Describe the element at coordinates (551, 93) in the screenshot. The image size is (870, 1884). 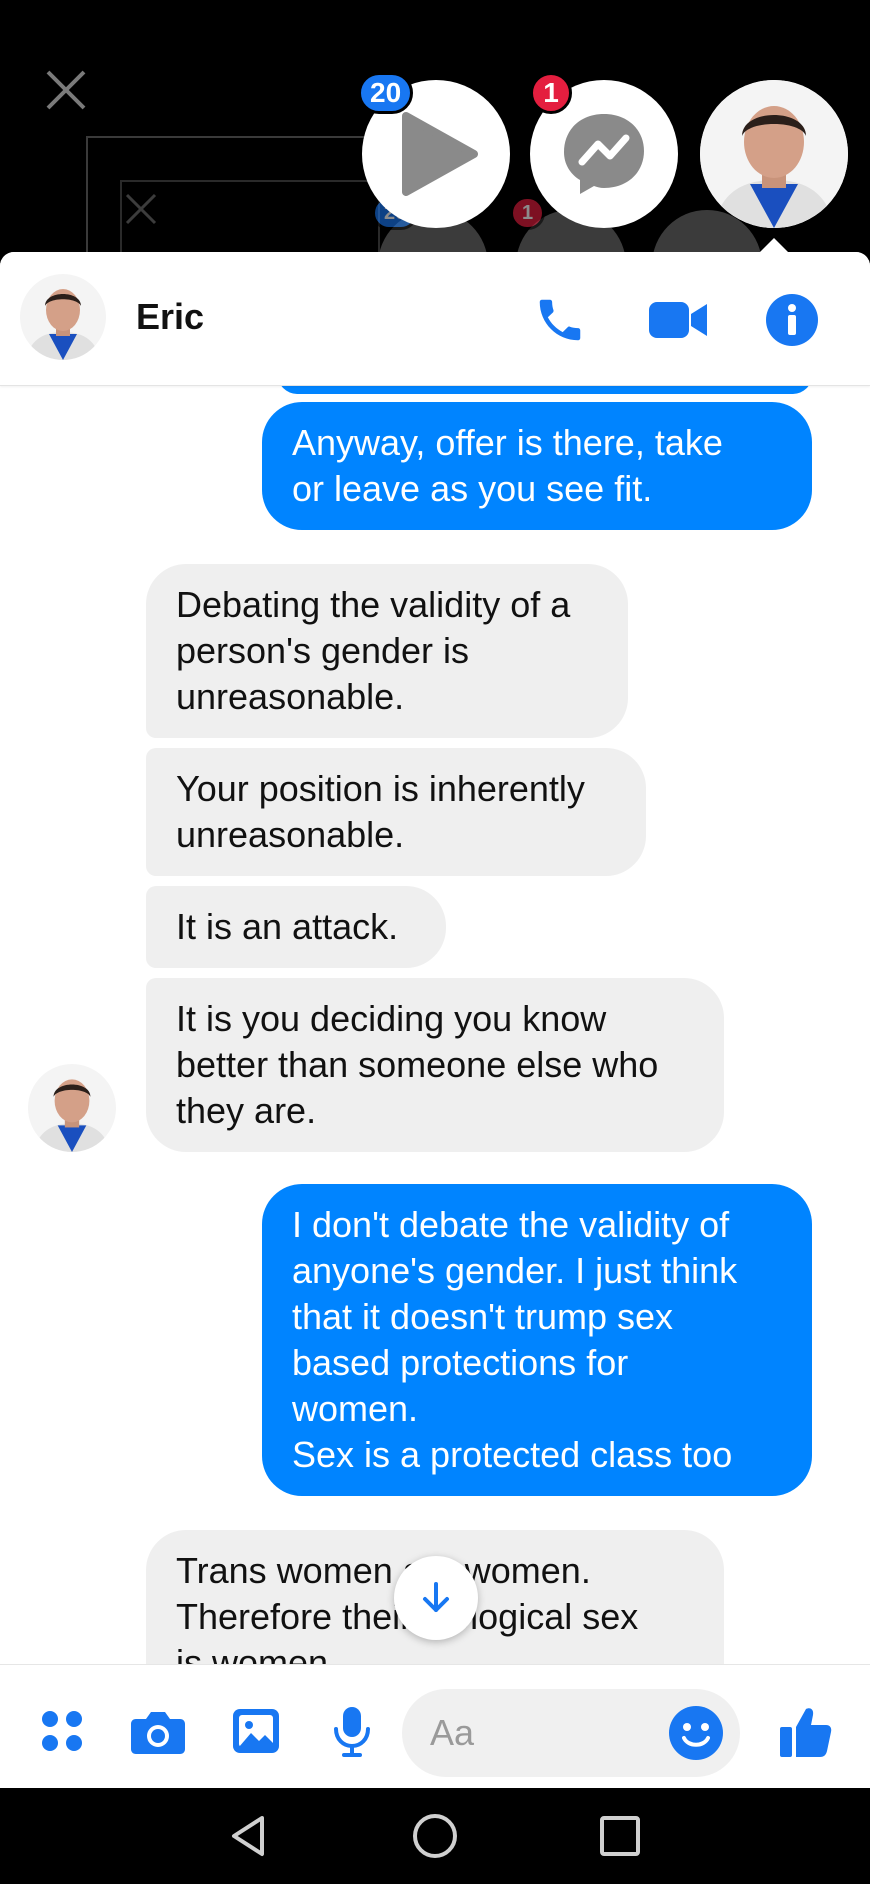
I see `unread-badge: 1` at that location.